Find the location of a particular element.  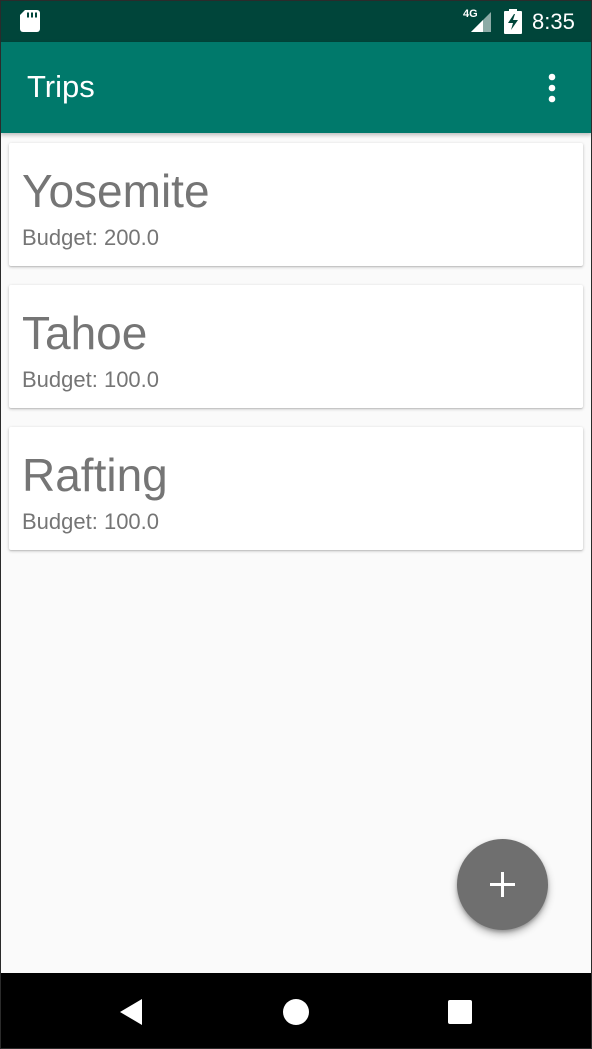

plus-icon is located at coordinates (502, 884).